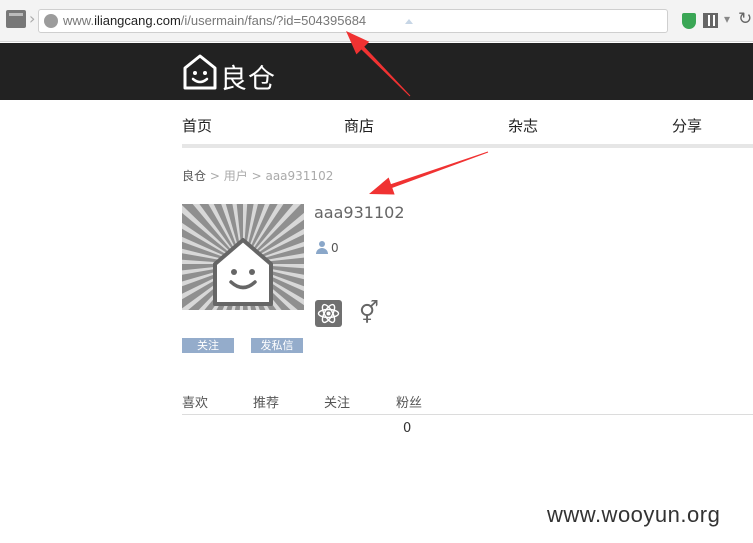  Describe the element at coordinates (359, 125) in the screenshot. I see `nav-item-shop: 商店` at that location.